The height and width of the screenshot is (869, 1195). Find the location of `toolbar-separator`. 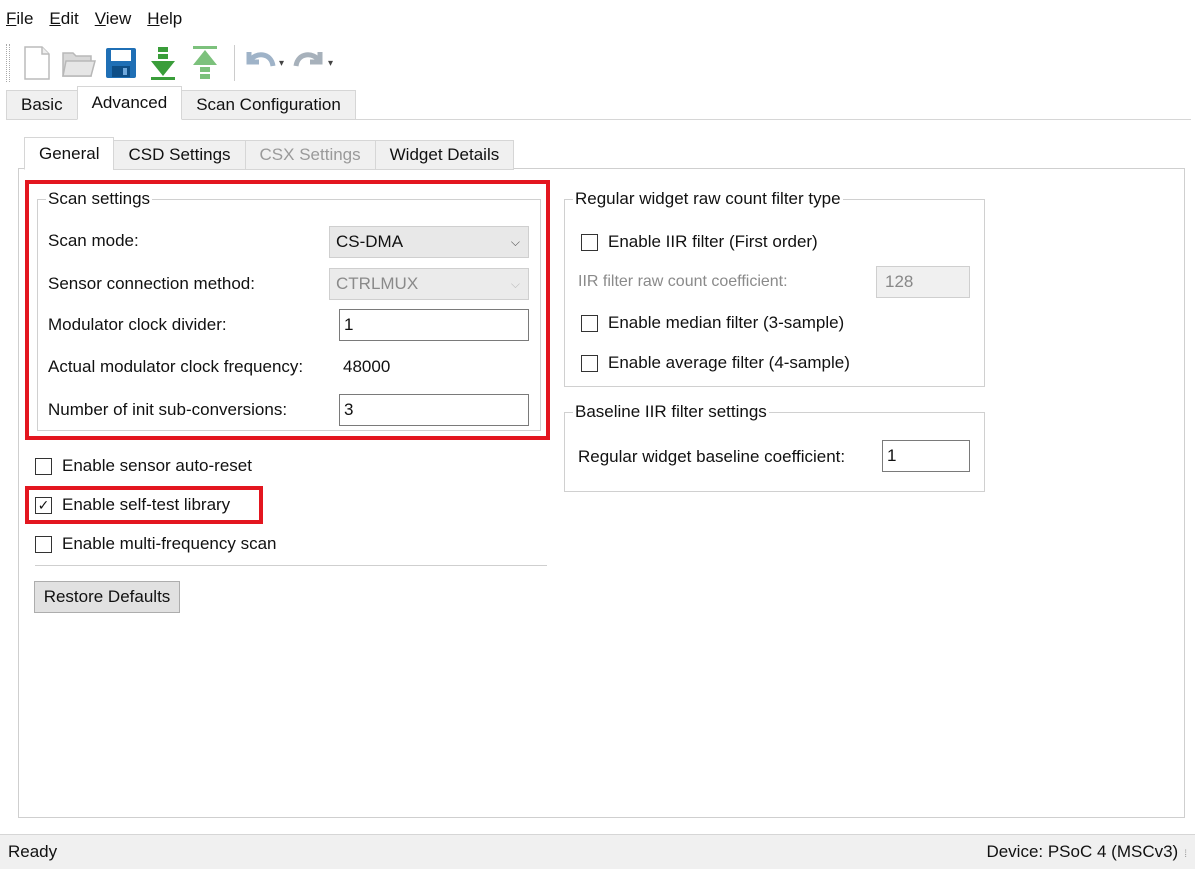

toolbar-separator is located at coordinates (234, 63).